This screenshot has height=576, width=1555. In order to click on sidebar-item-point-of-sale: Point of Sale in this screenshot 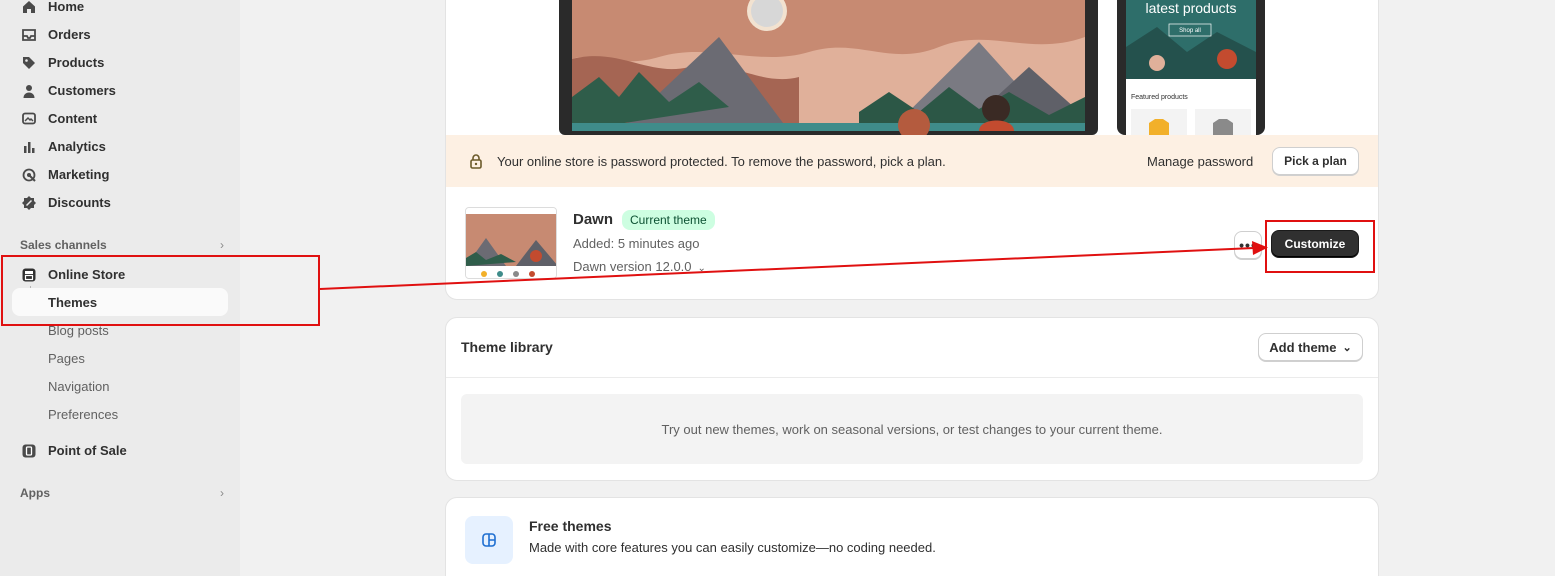, I will do `click(120, 450)`.